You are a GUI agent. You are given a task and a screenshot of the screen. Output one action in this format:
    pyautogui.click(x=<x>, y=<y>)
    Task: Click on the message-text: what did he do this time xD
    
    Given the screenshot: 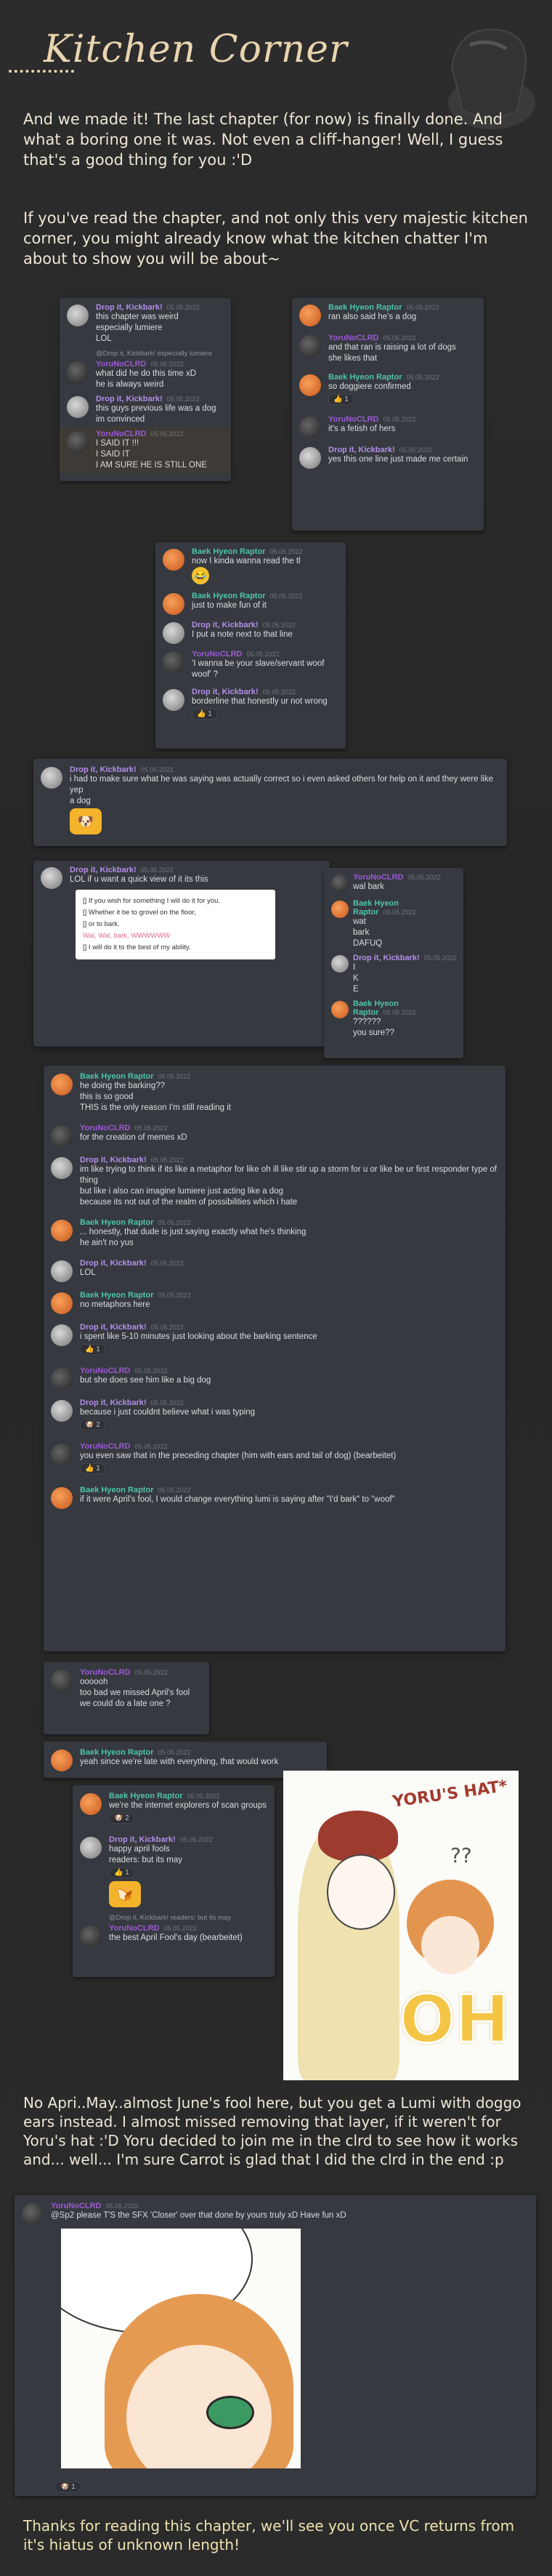 What is the action you would take?
    pyautogui.click(x=146, y=373)
    